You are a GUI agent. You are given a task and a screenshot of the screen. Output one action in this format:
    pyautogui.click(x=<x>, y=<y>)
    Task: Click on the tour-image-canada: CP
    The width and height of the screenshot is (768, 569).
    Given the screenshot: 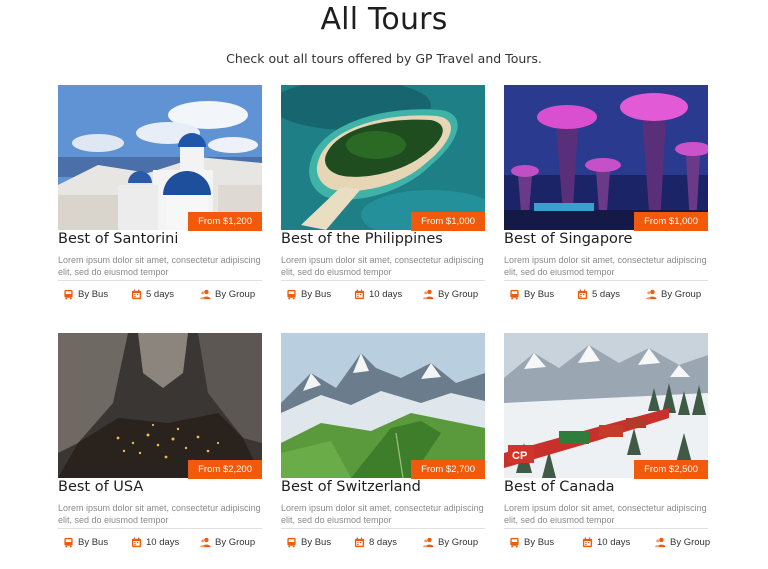 What is the action you would take?
    pyautogui.click(x=606, y=405)
    